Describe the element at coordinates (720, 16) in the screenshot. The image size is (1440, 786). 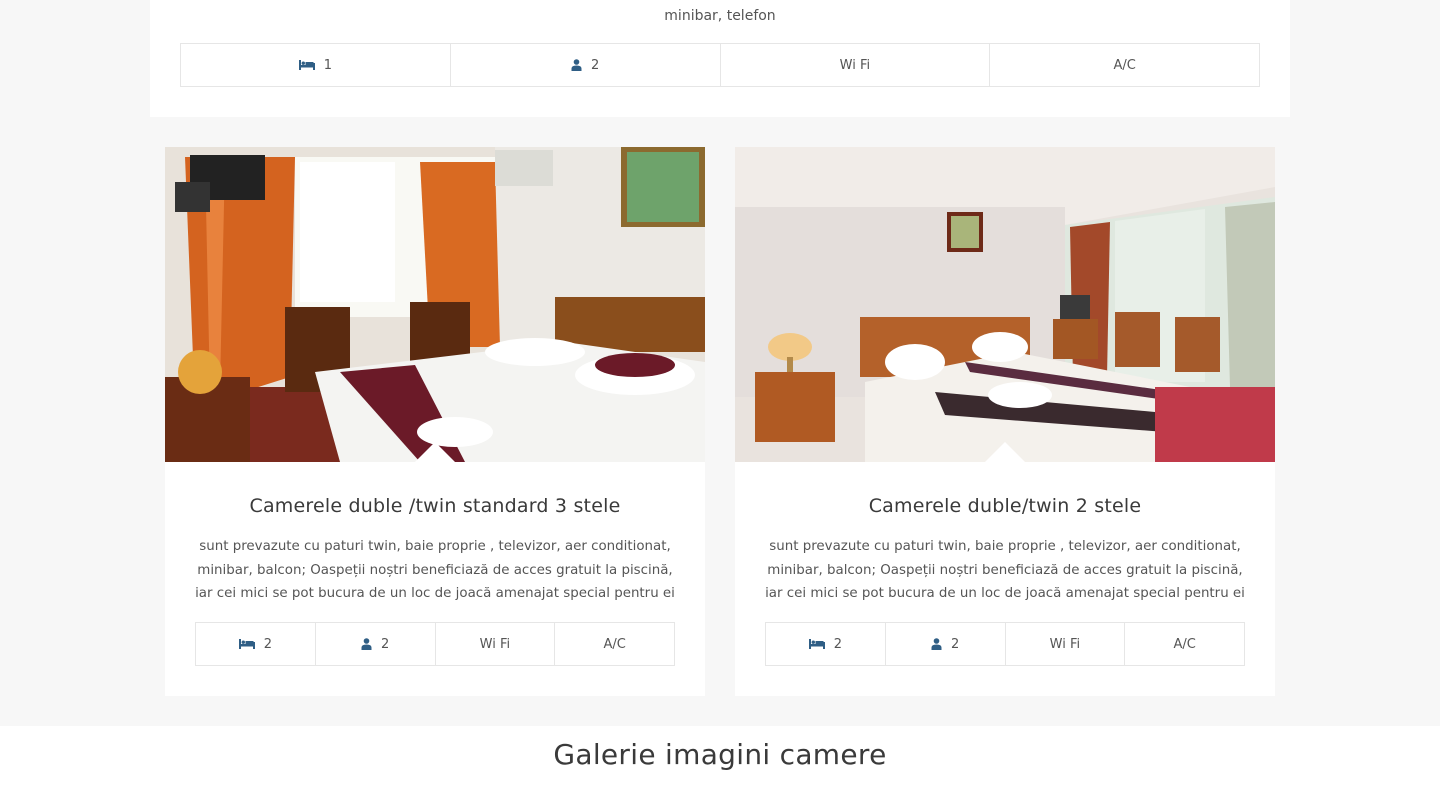
I see `room-description: minibar, telefon` at that location.